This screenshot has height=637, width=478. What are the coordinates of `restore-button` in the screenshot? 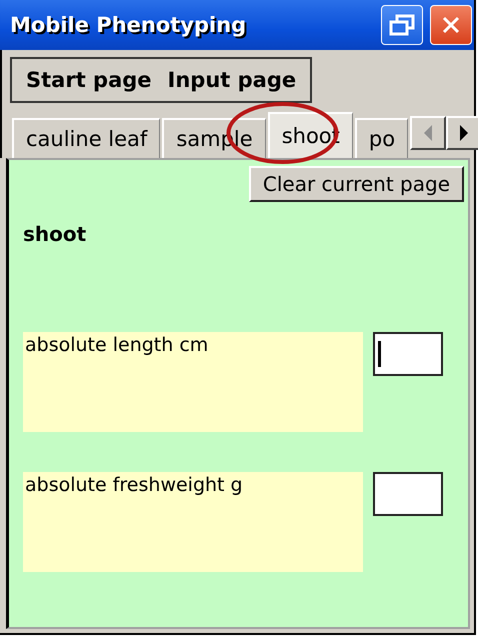 It's located at (402, 25).